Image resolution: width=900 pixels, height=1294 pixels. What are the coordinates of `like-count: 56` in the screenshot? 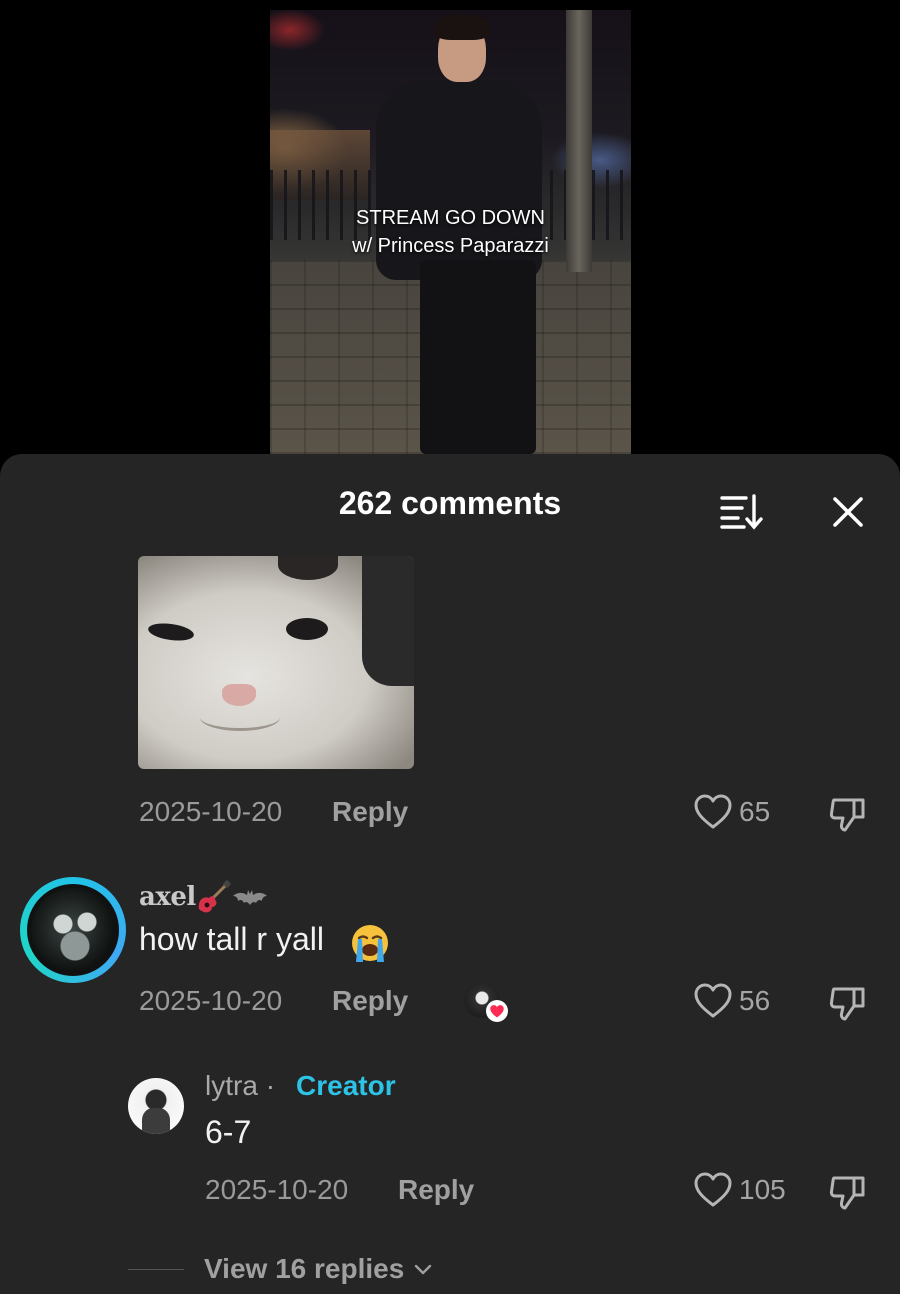 It's located at (755, 1000).